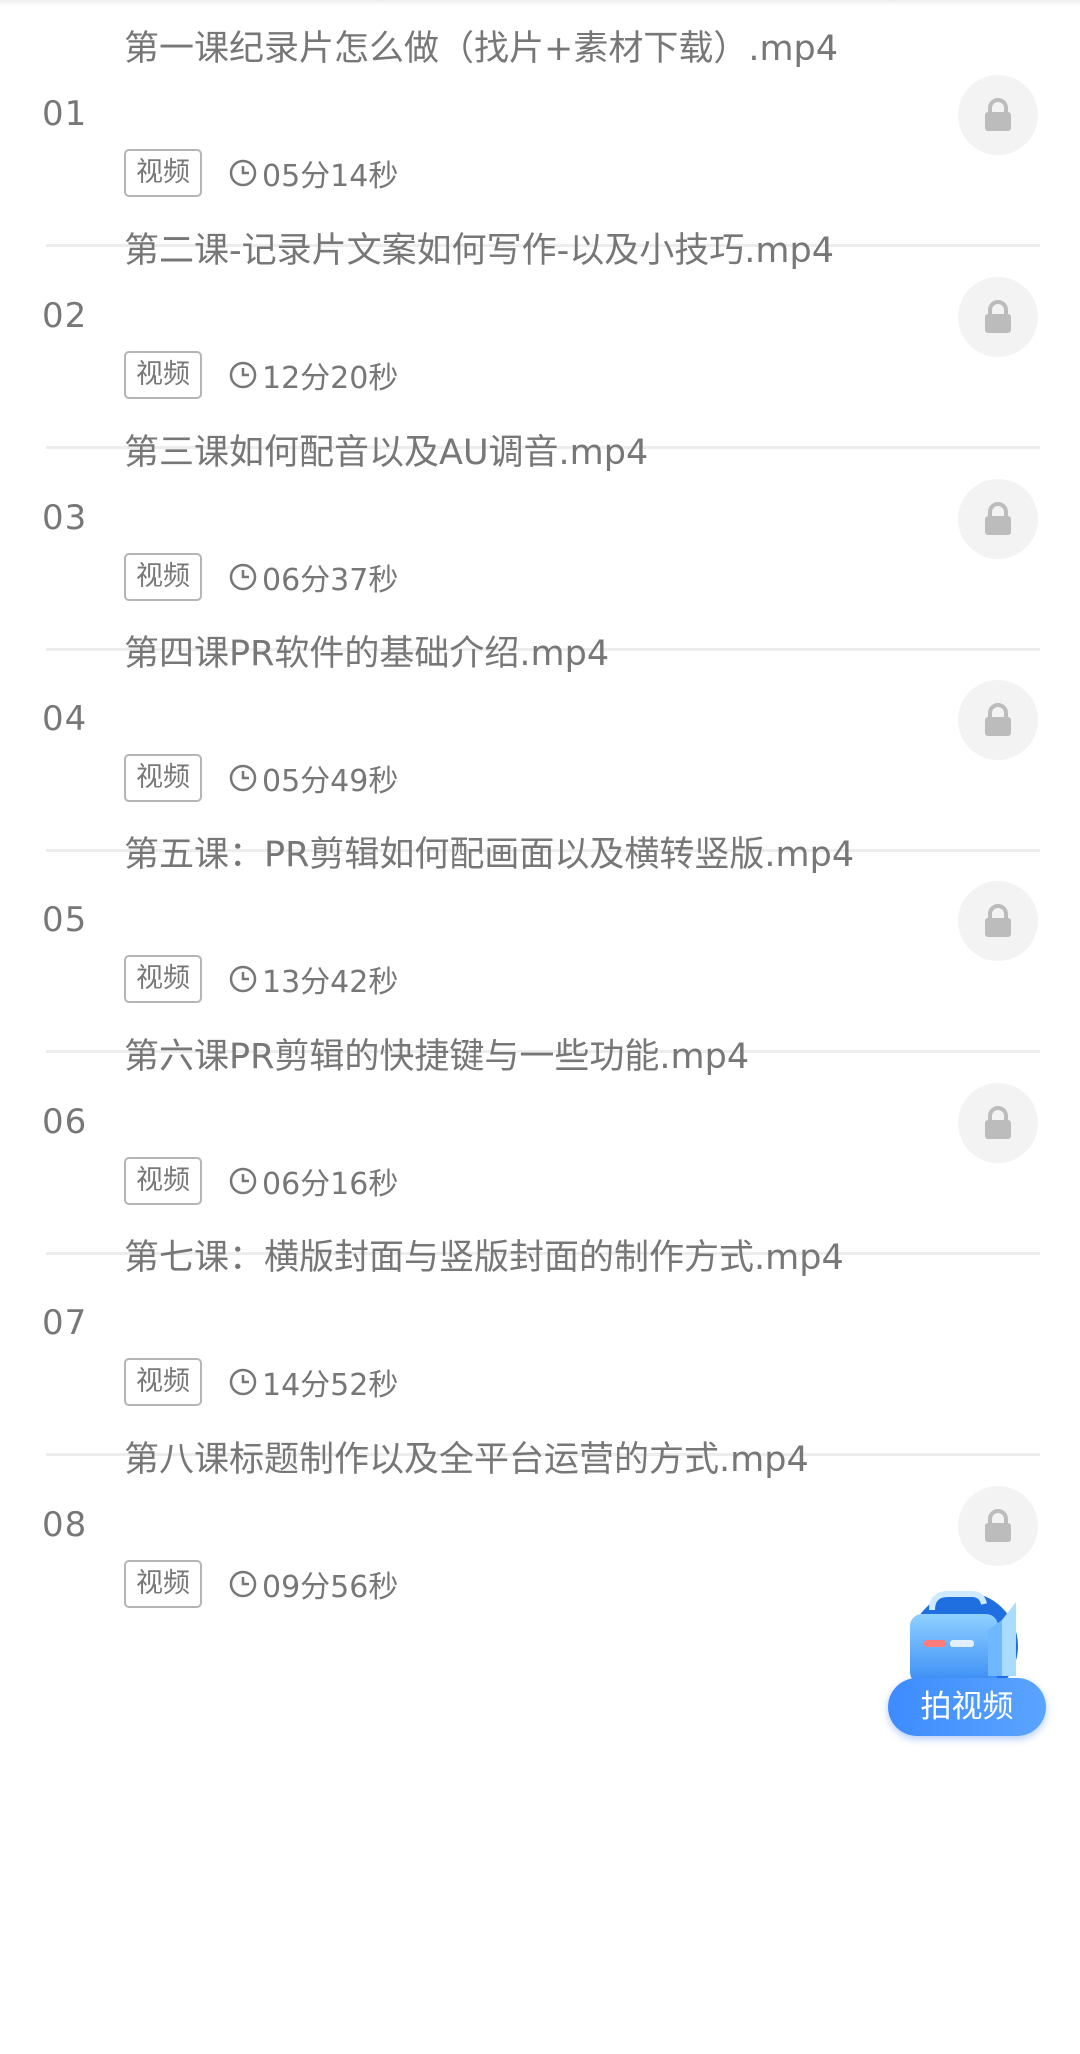 This screenshot has width=1080, height=2054. Describe the element at coordinates (65, 1122) in the screenshot. I see `lesson-number: 06` at that location.